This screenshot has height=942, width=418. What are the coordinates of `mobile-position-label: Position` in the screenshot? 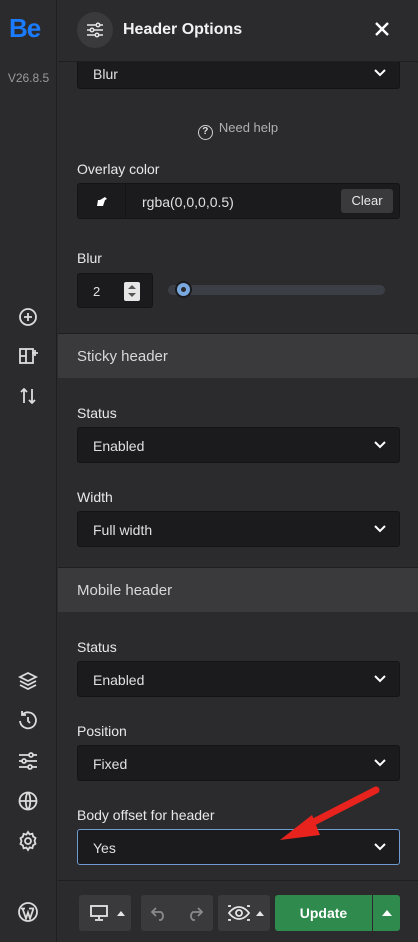 It's located at (102, 731).